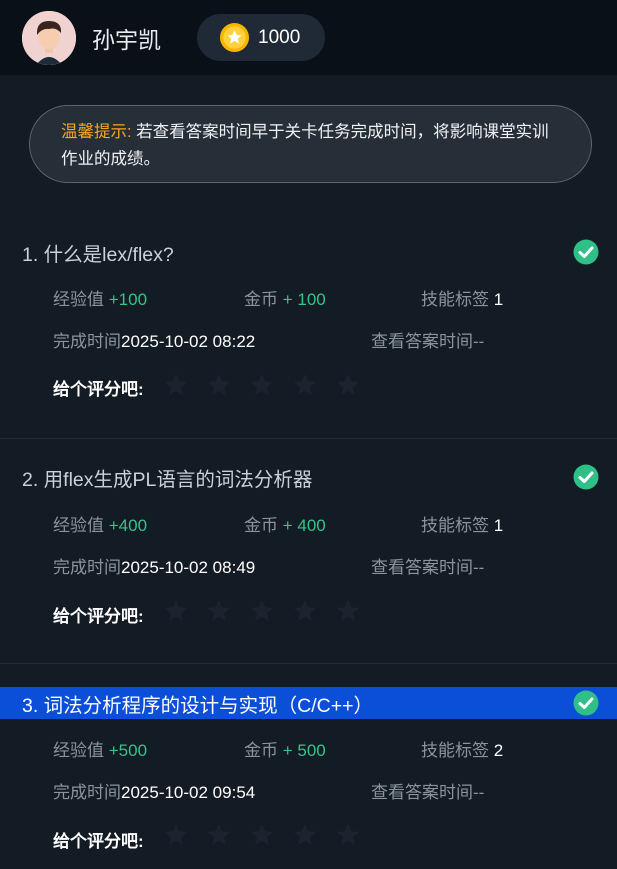 The width and height of the screenshot is (617, 869). Describe the element at coordinates (305, 145) in the screenshot. I see `tip-text: 若查看答案时间早于关卡任务完成时间，将影响课堂实训作业的成绩。` at that location.